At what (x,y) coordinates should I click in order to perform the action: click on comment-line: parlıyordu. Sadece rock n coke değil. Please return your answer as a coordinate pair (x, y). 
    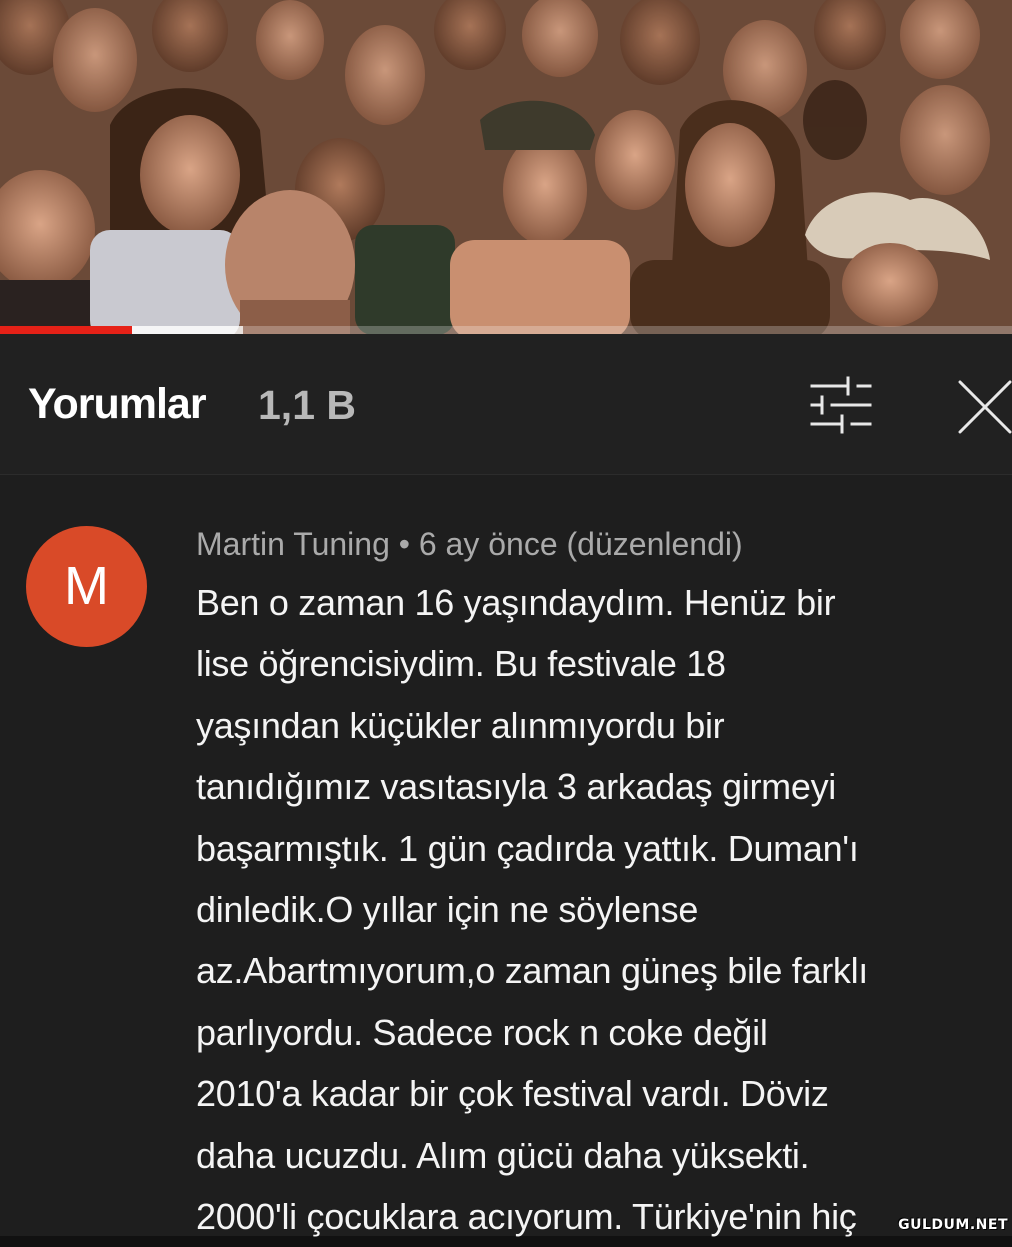
    Looking at the image, I should click on (482, 1032).